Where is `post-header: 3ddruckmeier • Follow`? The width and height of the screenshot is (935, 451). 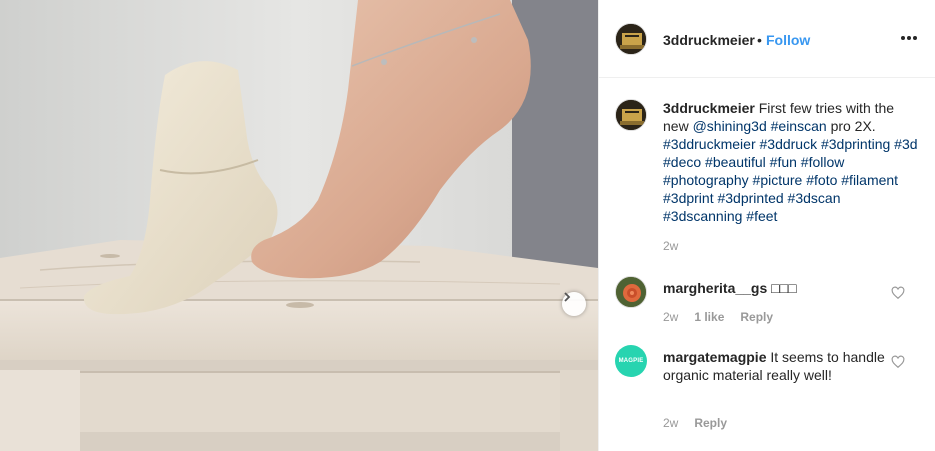 post-header: 3ddruckmeier • Follow is located at coordinates (767, 39).